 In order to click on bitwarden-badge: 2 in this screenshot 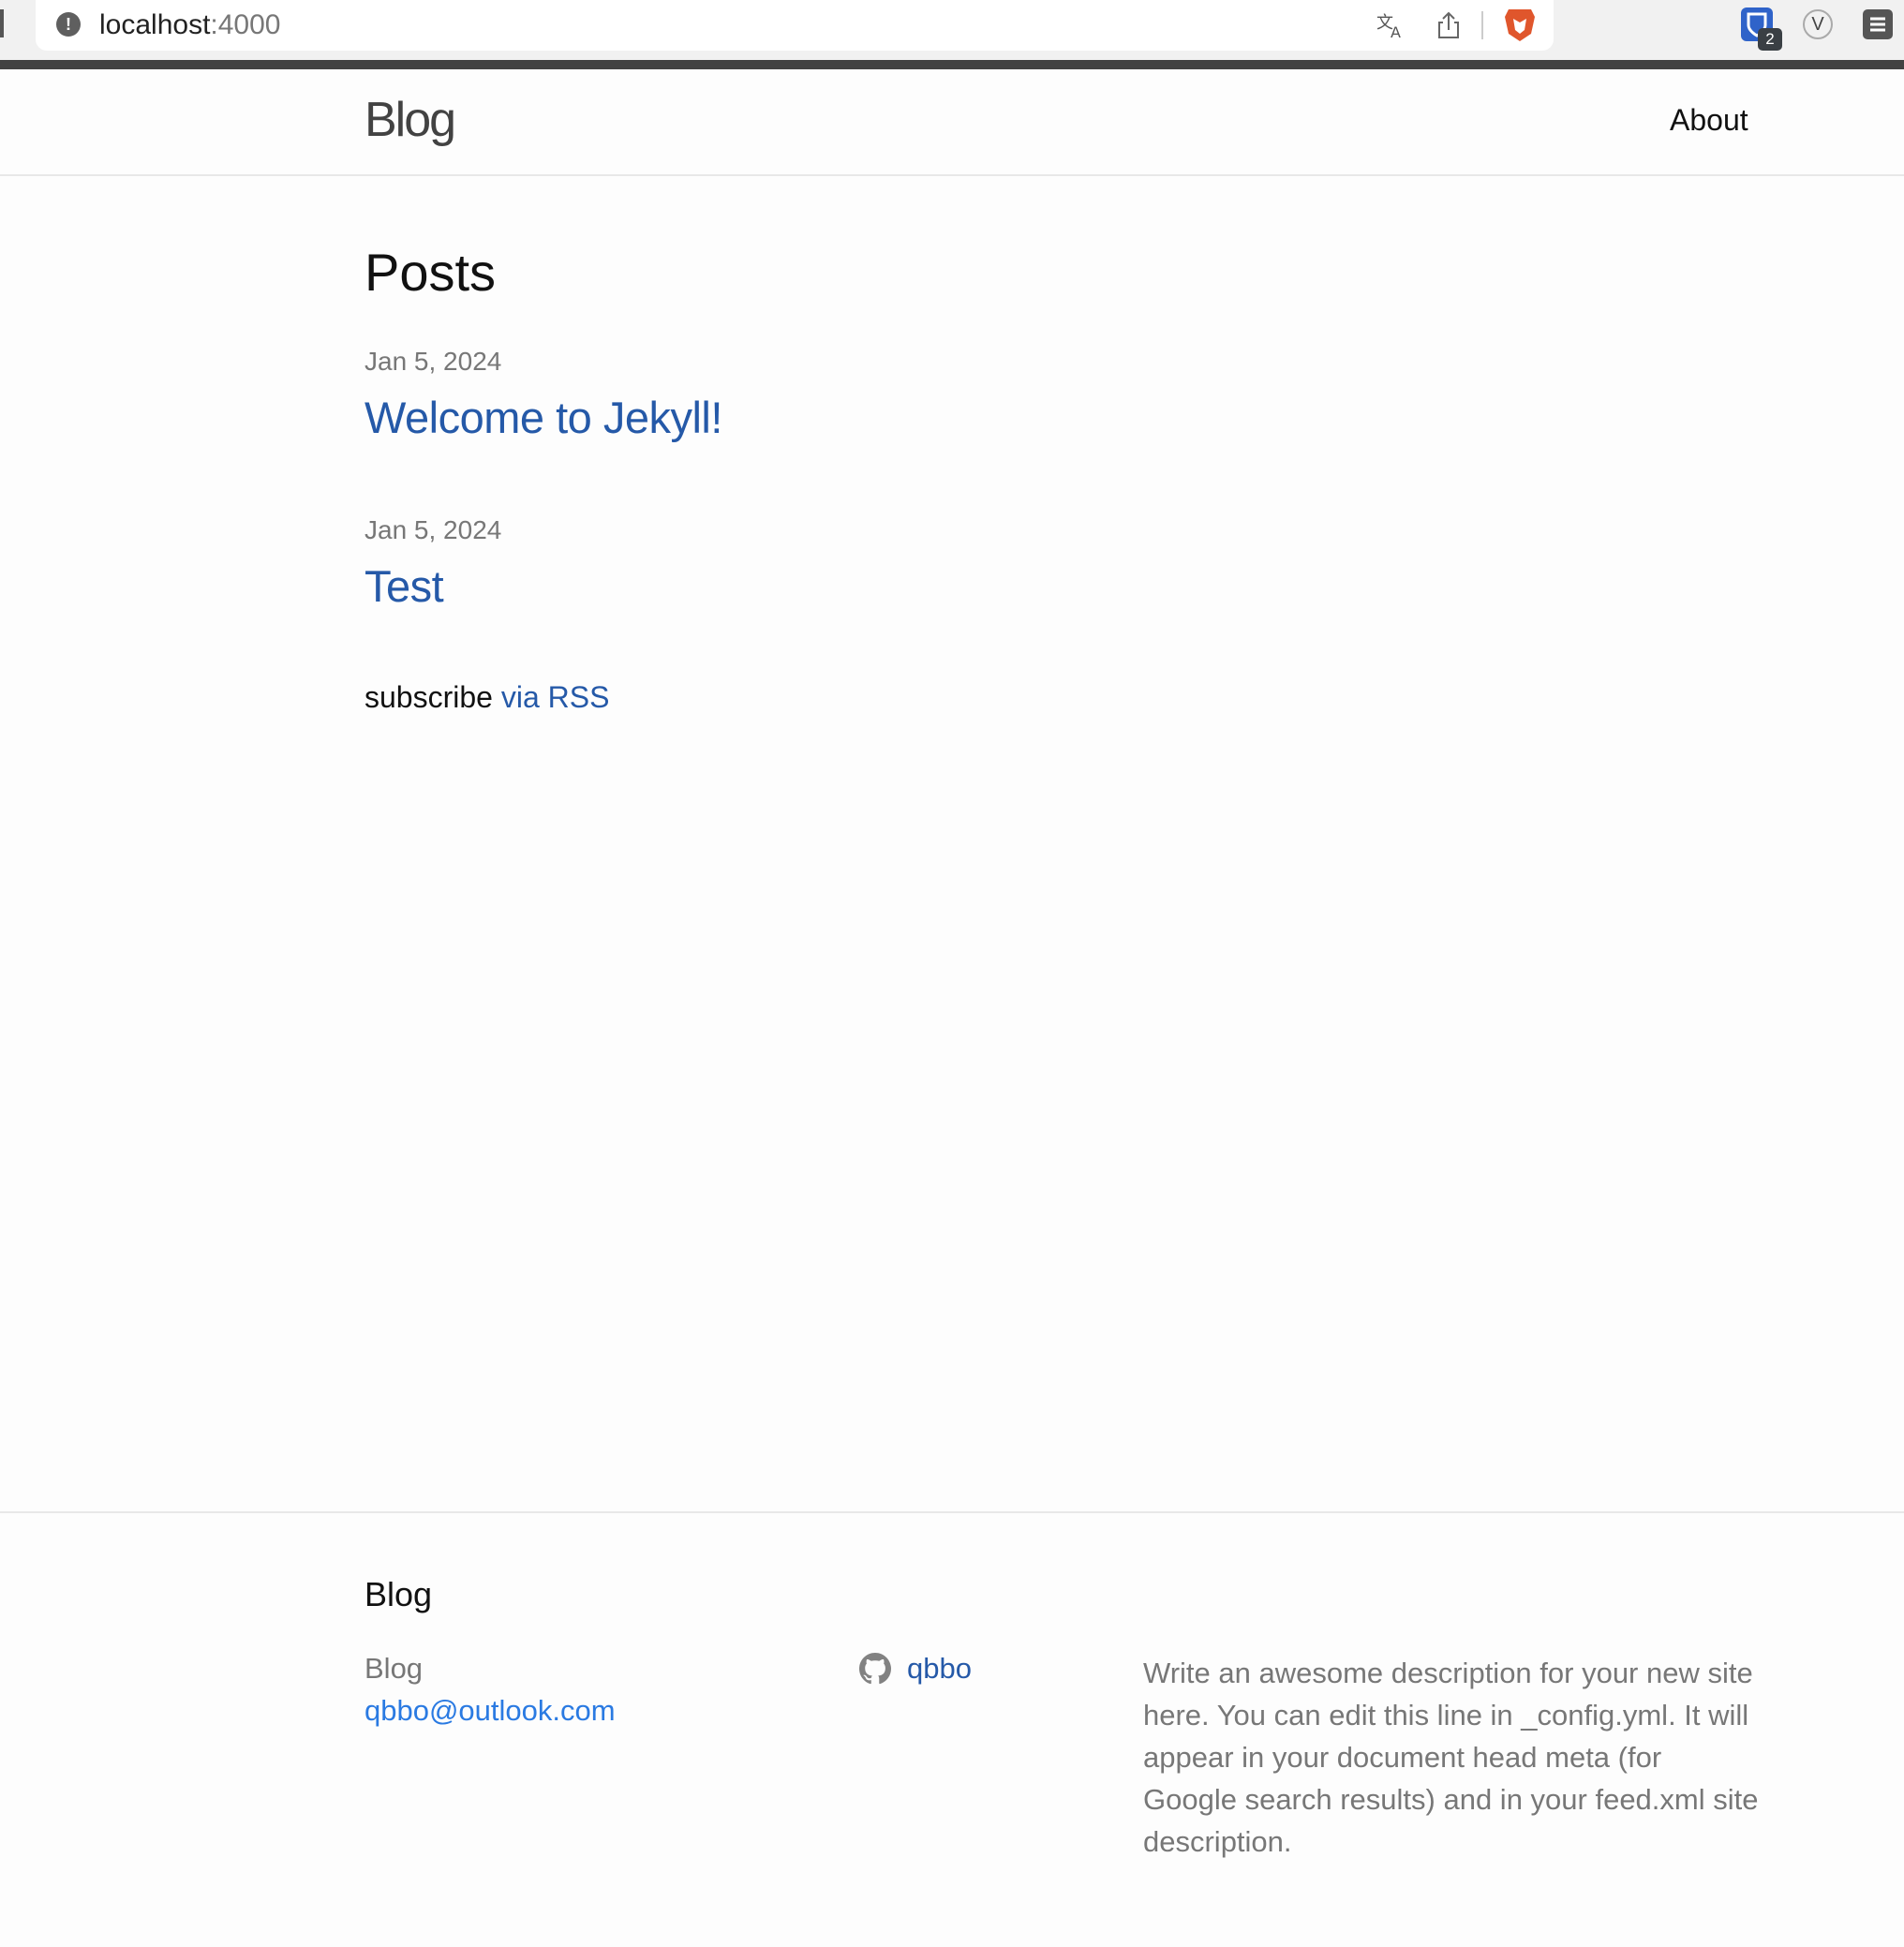, I will do `click(1770, 39)`.